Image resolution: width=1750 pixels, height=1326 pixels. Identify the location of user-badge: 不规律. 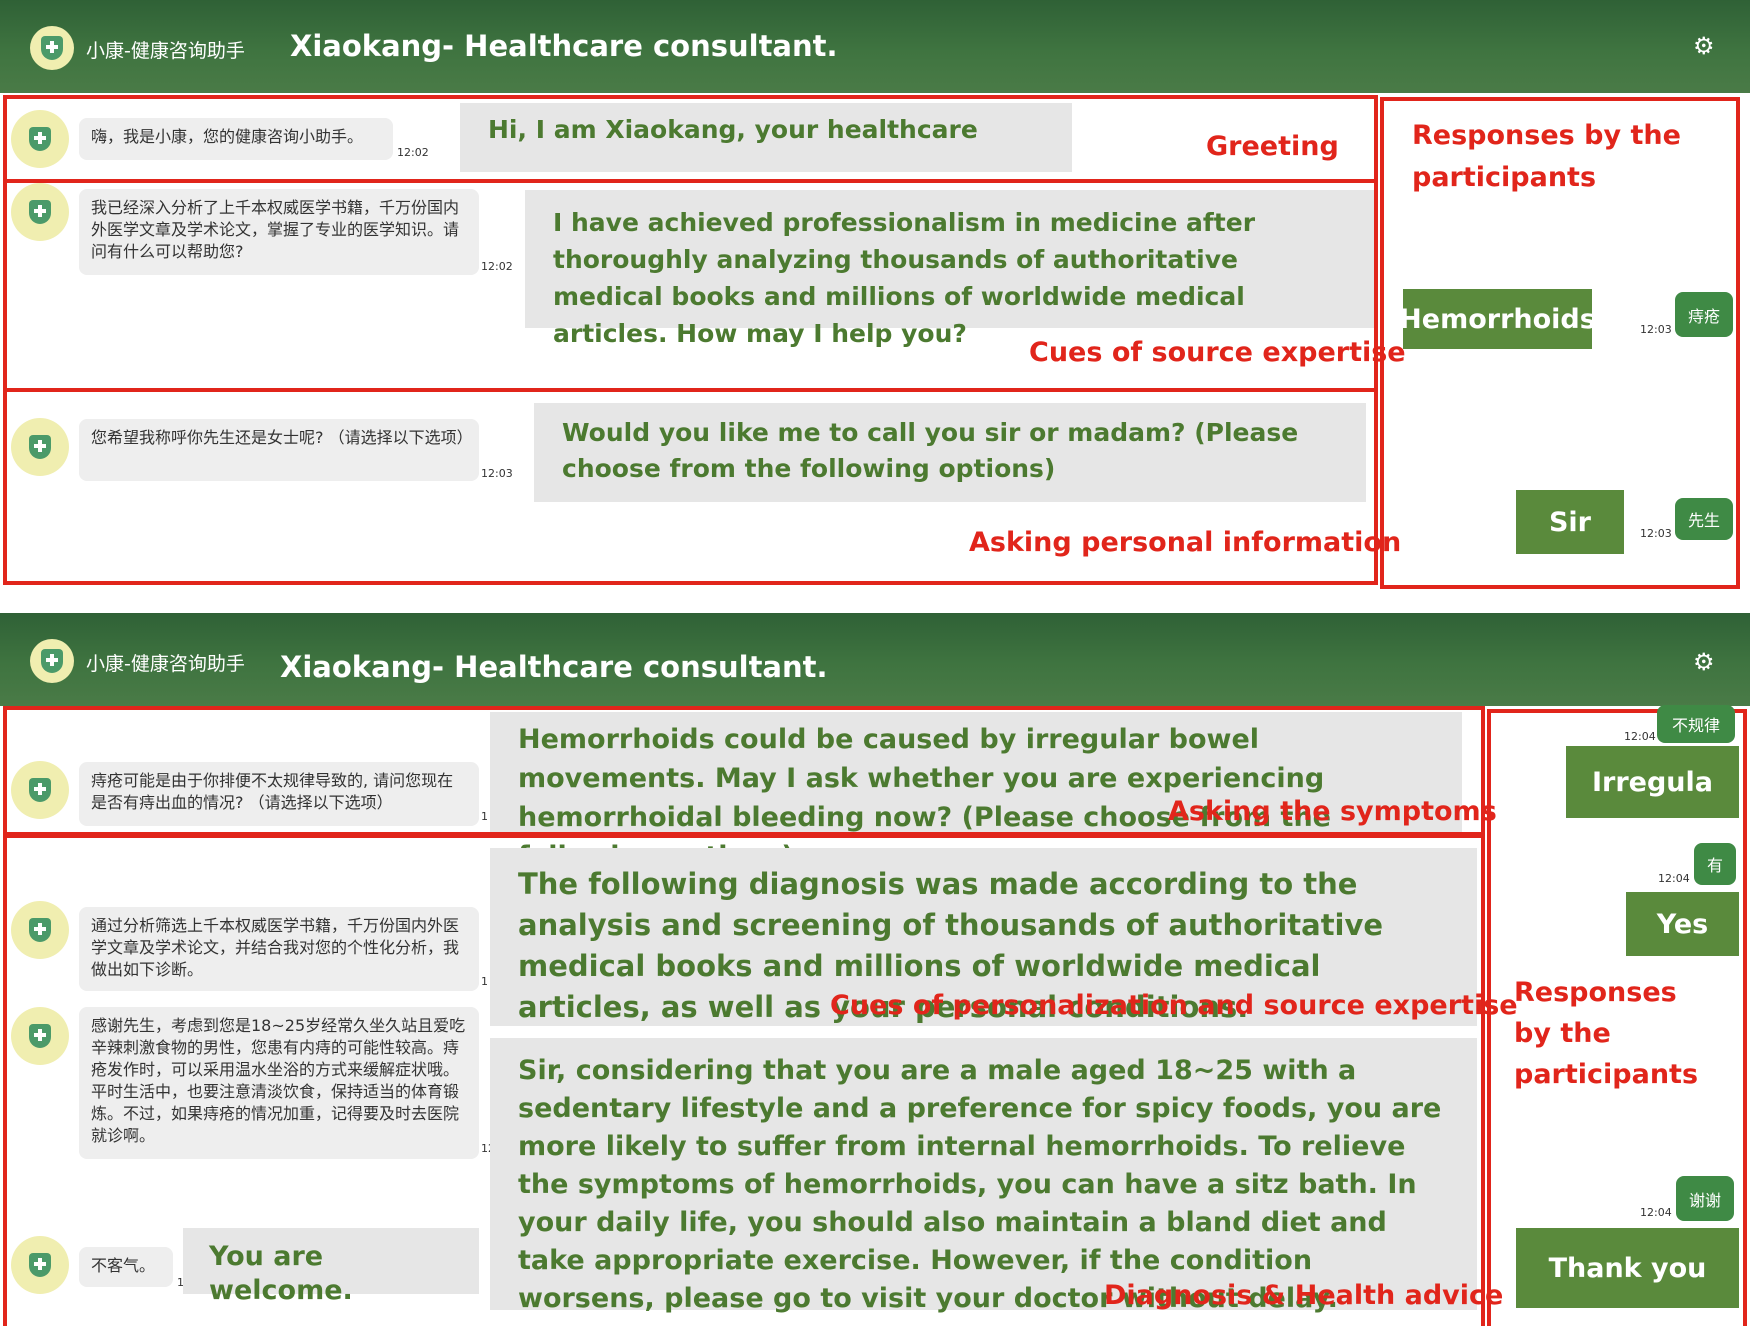
(1696, 724).